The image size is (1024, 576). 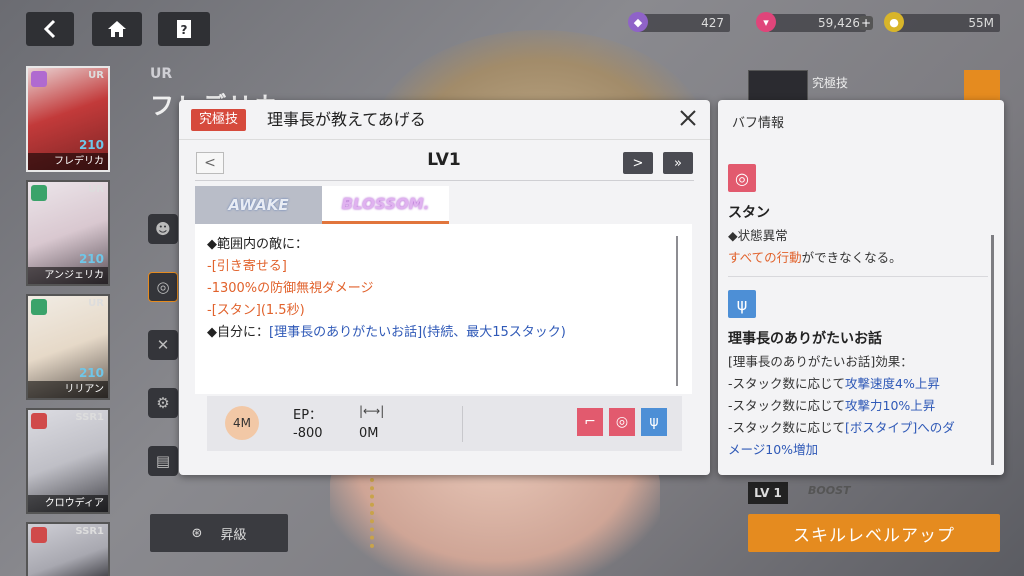 What do you see at coordinates (163, 403) in the screenshot?
I see `gear-tab-icon: ⚙` at bounding box center [163, 403].